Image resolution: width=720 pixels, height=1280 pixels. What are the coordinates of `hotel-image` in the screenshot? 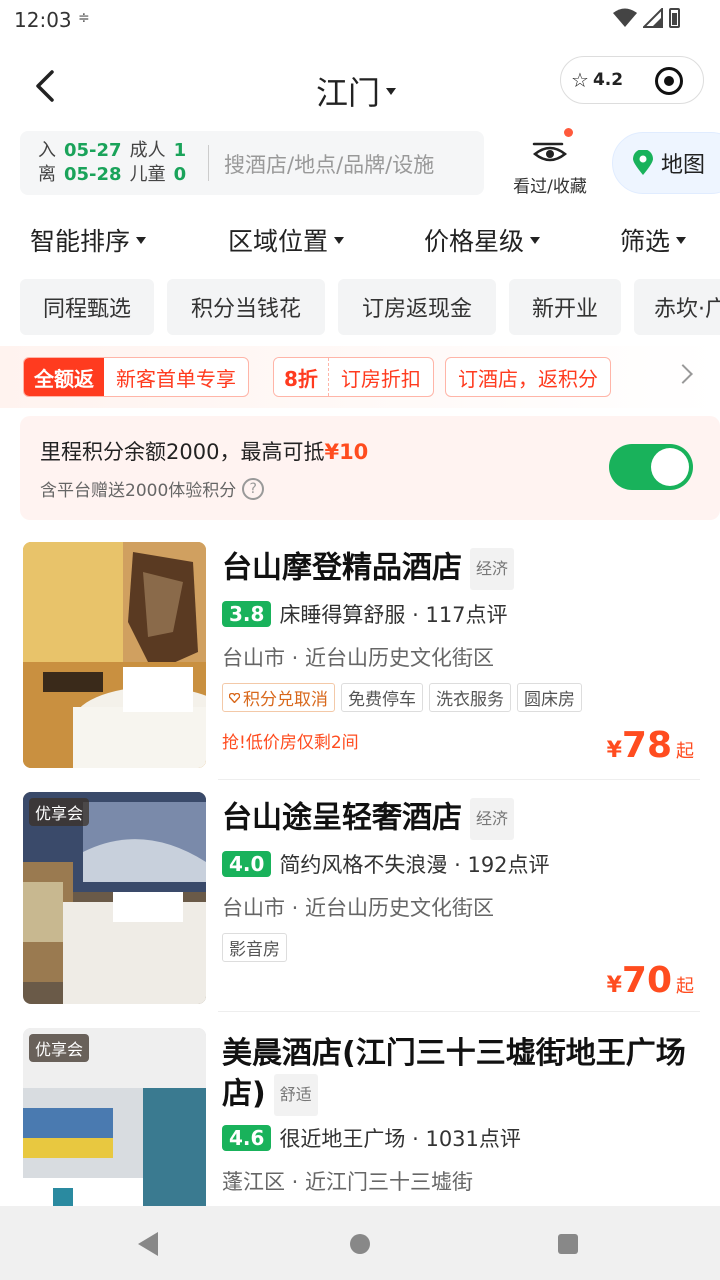 It's located at (114, 655).